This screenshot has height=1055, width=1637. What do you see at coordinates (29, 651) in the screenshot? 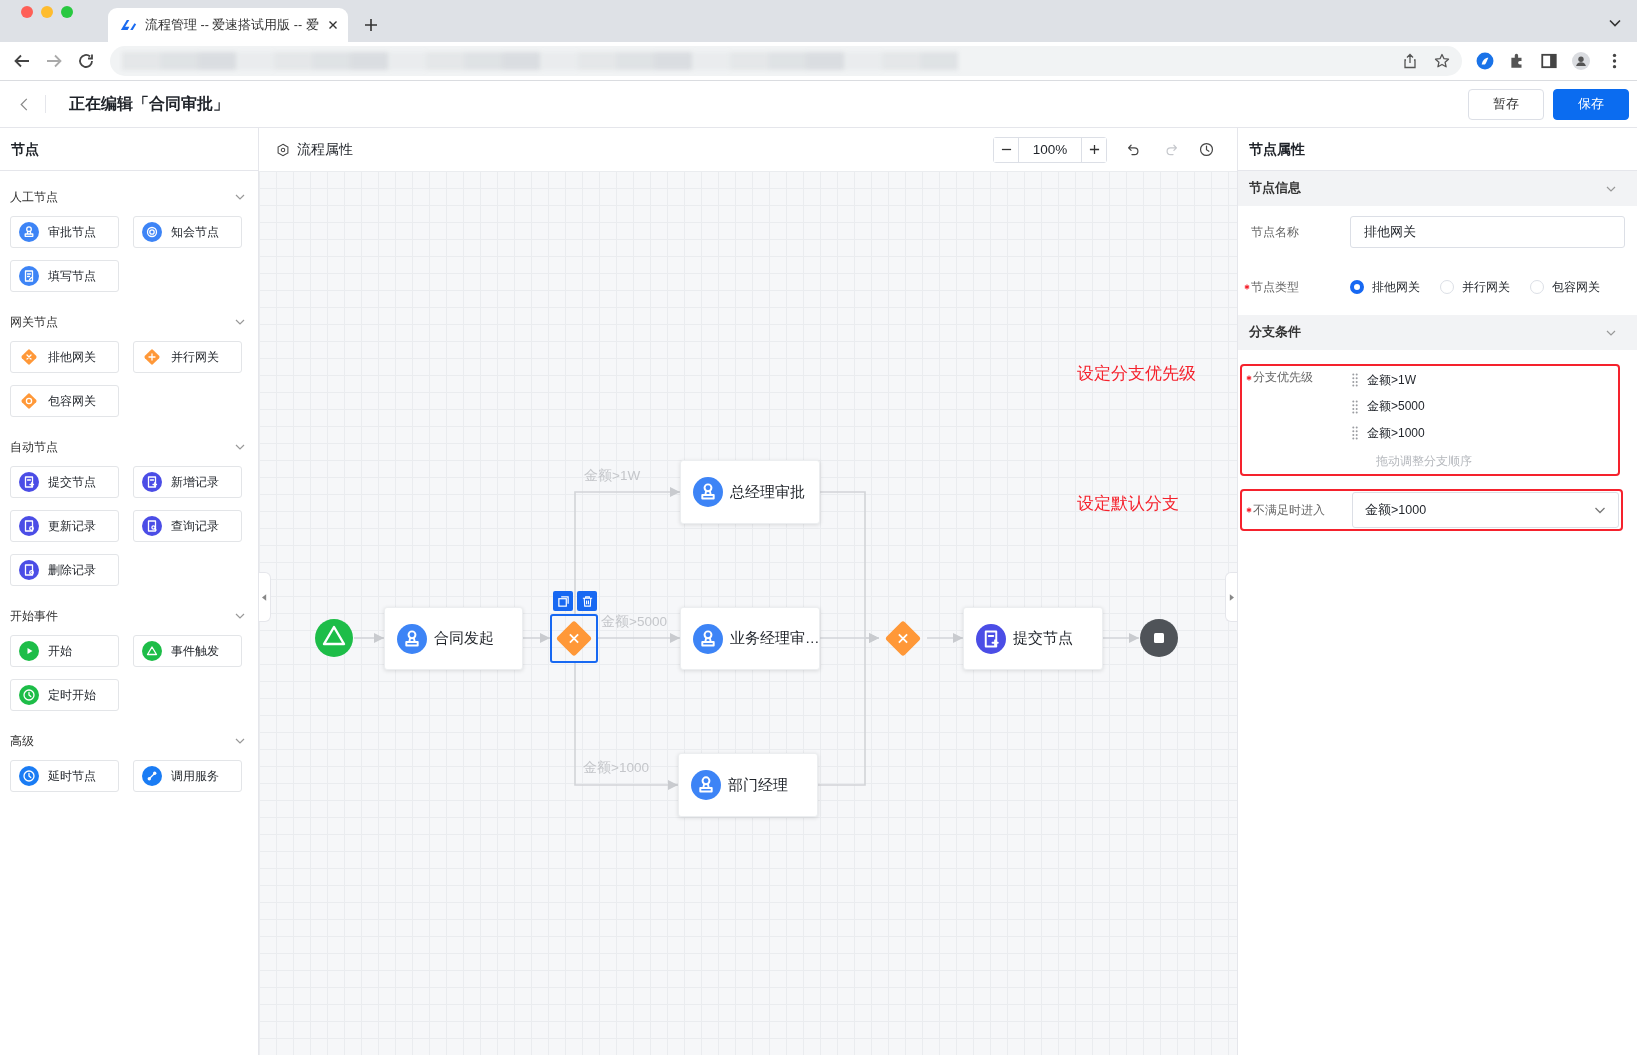
I see `play-icon` at bounding box center [29, 651].